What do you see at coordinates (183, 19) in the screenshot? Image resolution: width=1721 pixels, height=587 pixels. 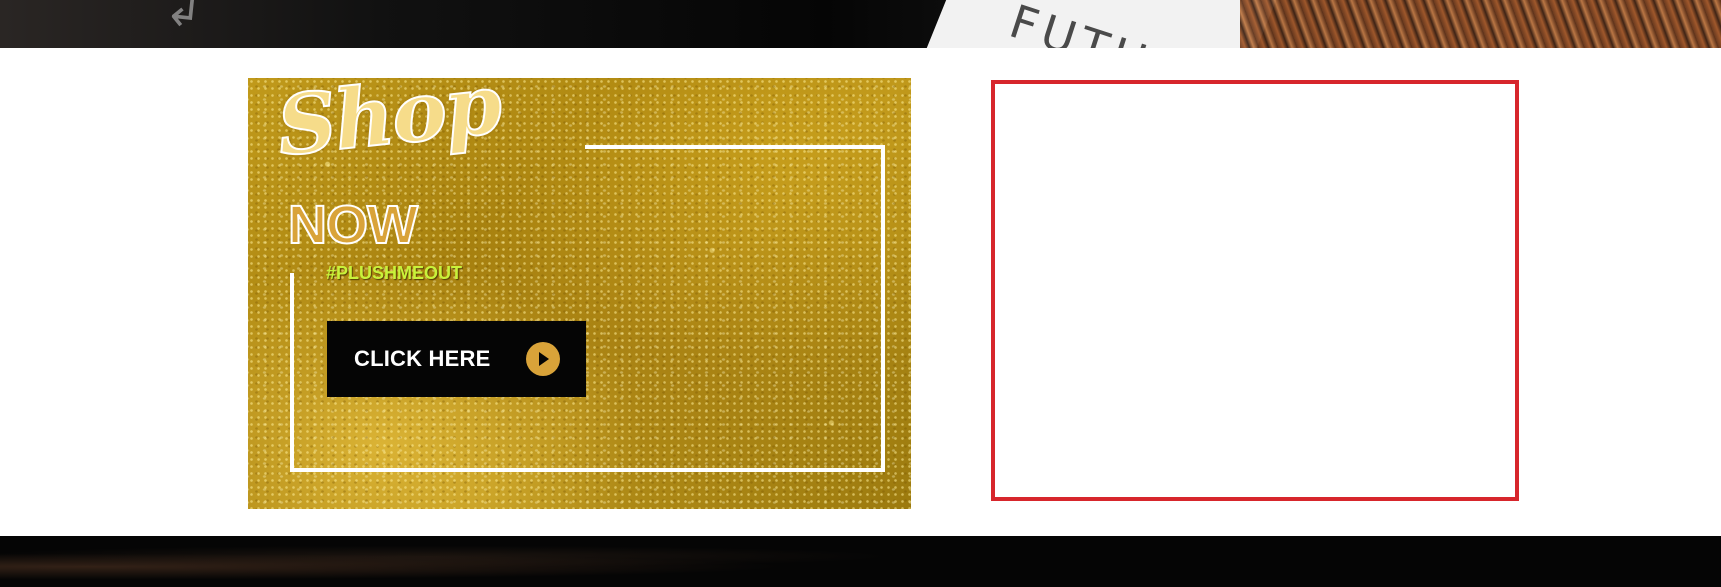 I see `hero-shirt-graphic: ↲` at bounding box center [183, 19].